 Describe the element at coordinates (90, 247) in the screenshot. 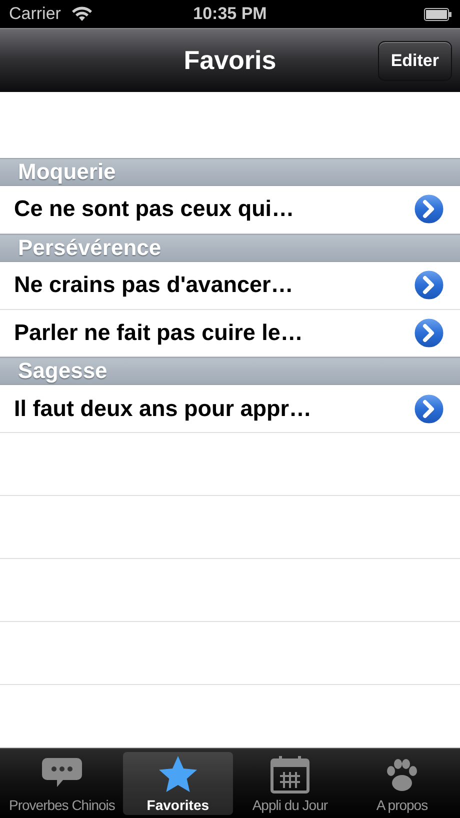

I see `section-header: Persévérence` at that location.